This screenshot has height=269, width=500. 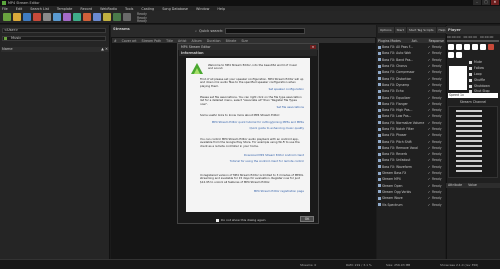 I want to click on paste-icon, so click(x=67, y=17).